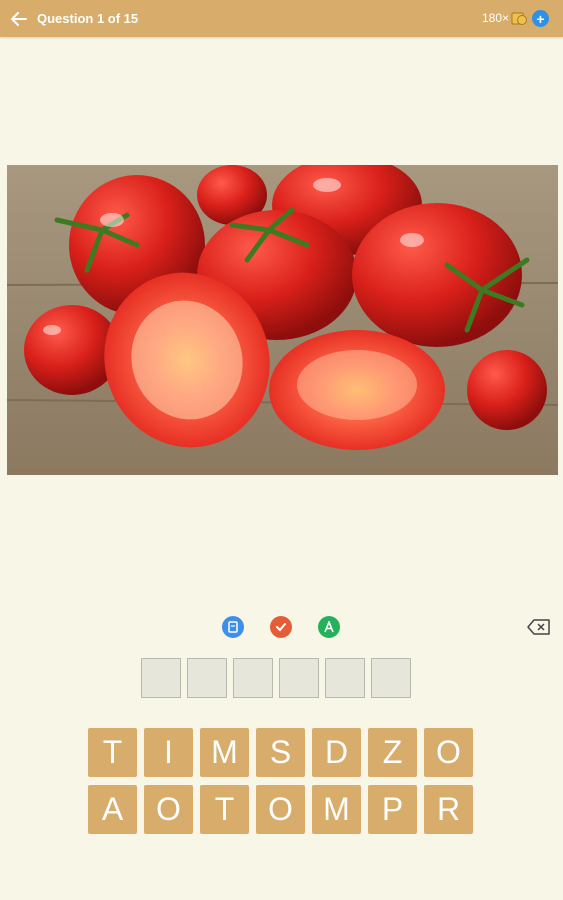  I want to click on coin-count: 180×, so click(495, 18).